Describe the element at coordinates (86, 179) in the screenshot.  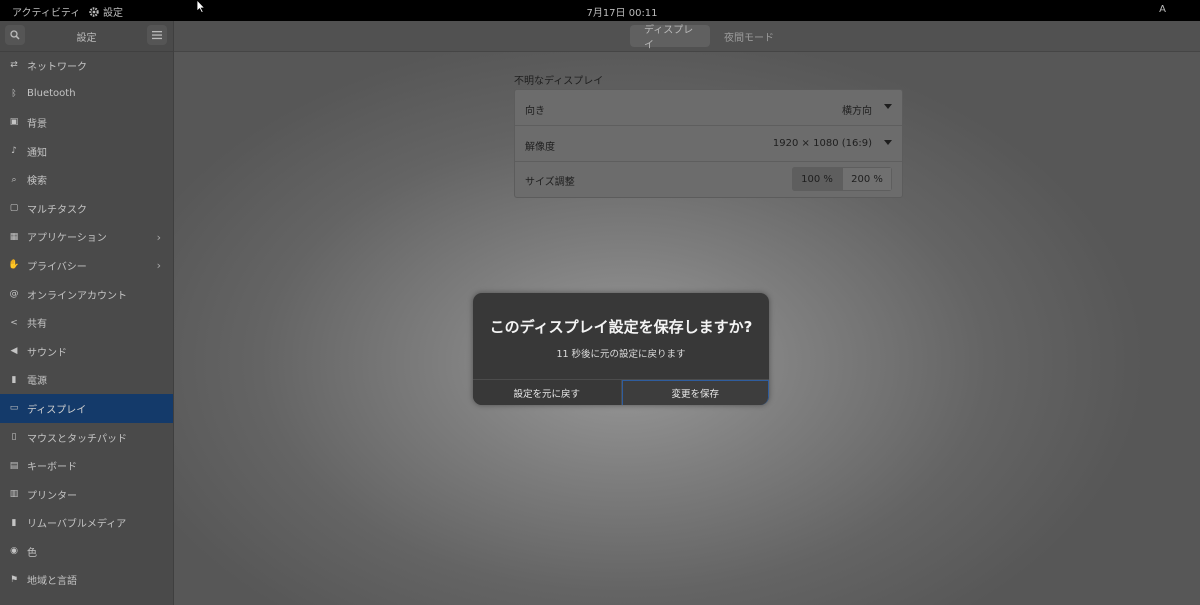
I see `sidebar-item: ⌕ 検索` at that location.